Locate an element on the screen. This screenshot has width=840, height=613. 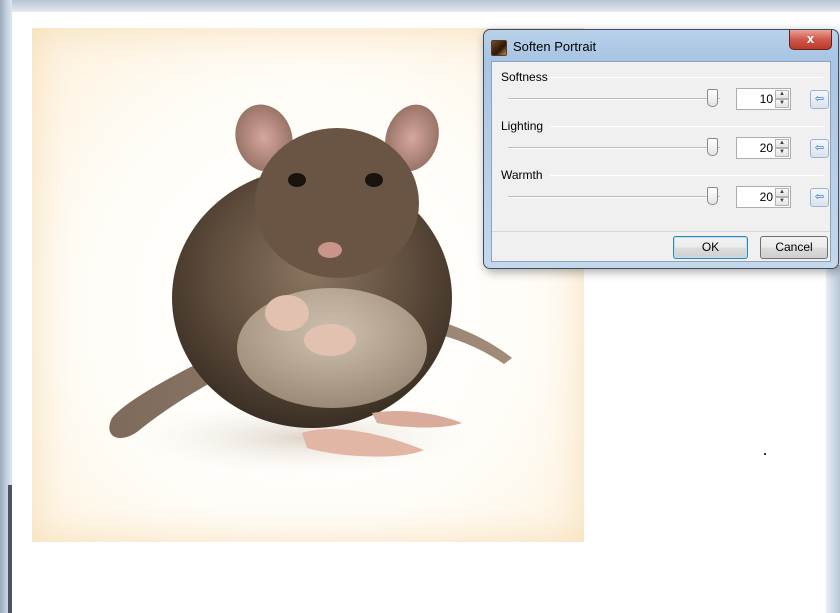
warmth-slider-thumb is located at coordinates (712, 196).